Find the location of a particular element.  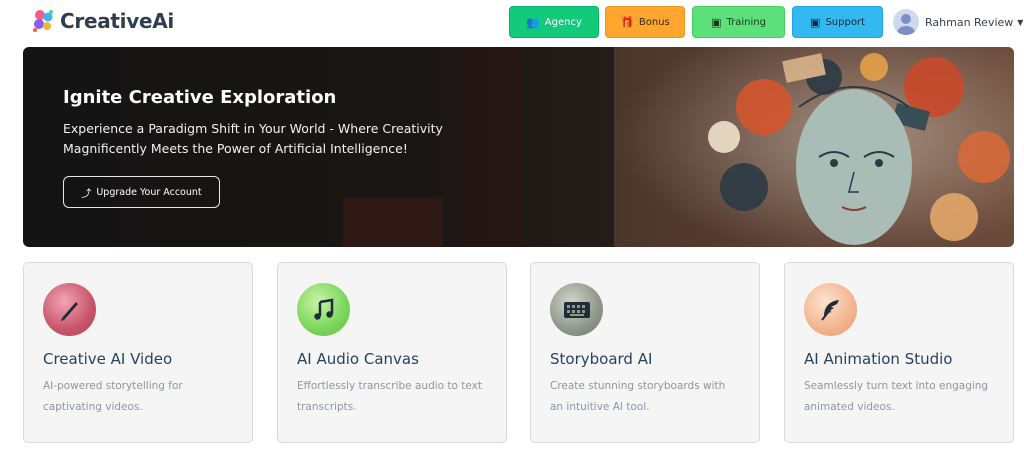

card-title: Creative AI Video is located at coordinates (108, 359).